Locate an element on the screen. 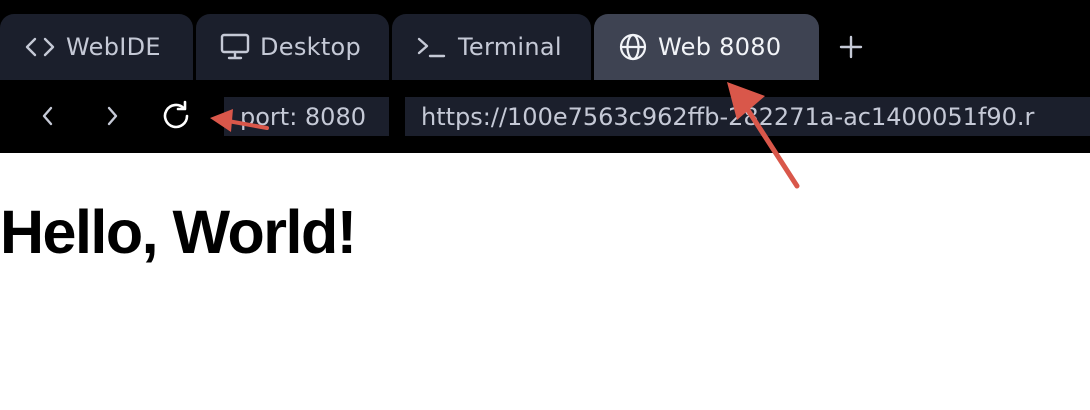 This screenshot has height=410, width=1090. plus-icon is located at coordinates (851, 47).